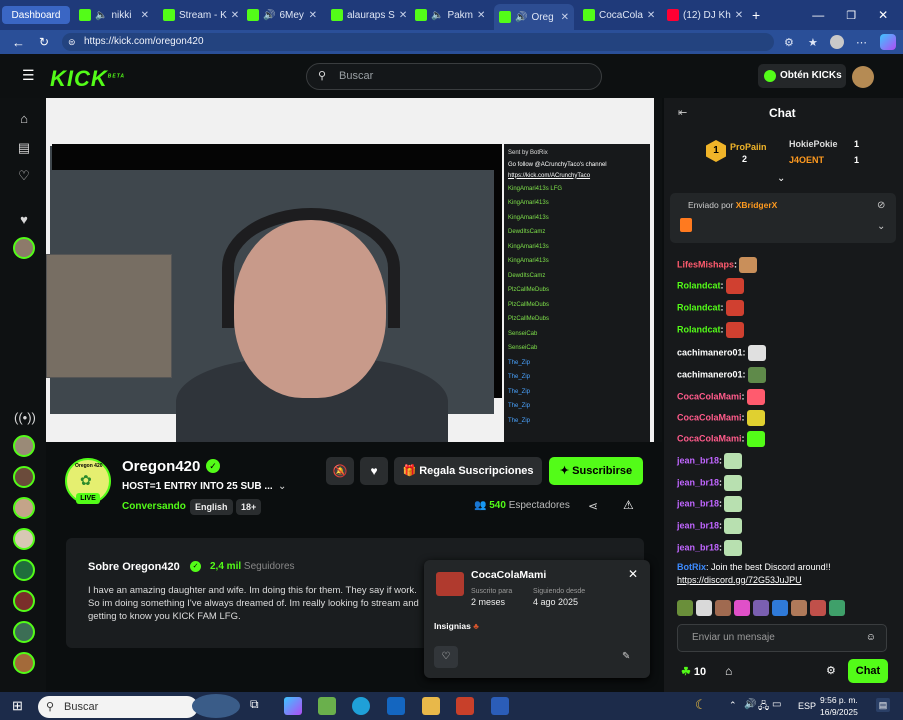 The height and width of the screenshot is (720, 903). Describe the element at coordinates (861, 42) in the screenshot. I see `more-icon: ⋯` at that location.